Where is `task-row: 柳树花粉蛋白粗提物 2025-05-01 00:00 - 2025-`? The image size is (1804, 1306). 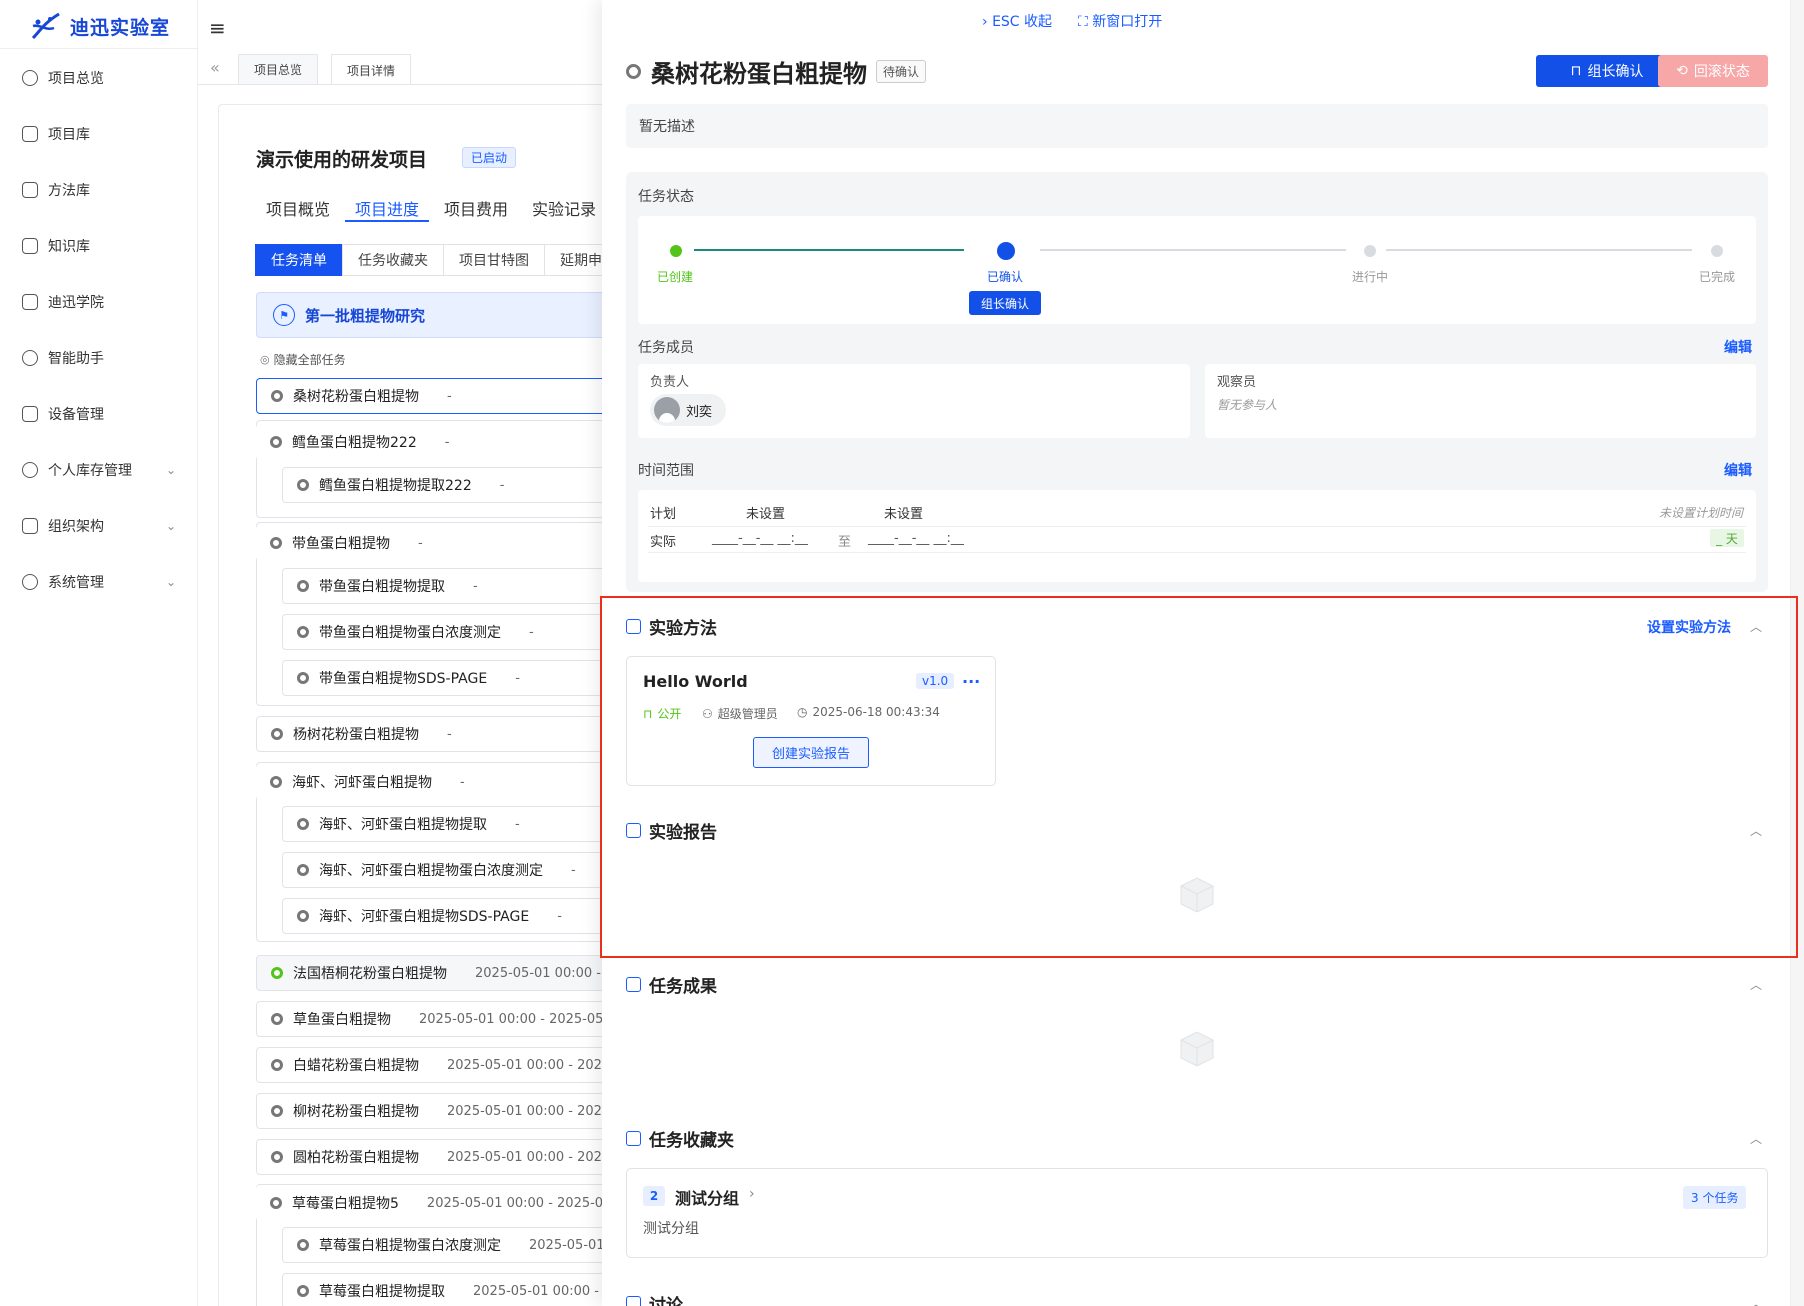 task-row: 柳树花粉蛋白粗提物 2025-05-01 00:00 - 2025- is located at coordinates (436, 1111).